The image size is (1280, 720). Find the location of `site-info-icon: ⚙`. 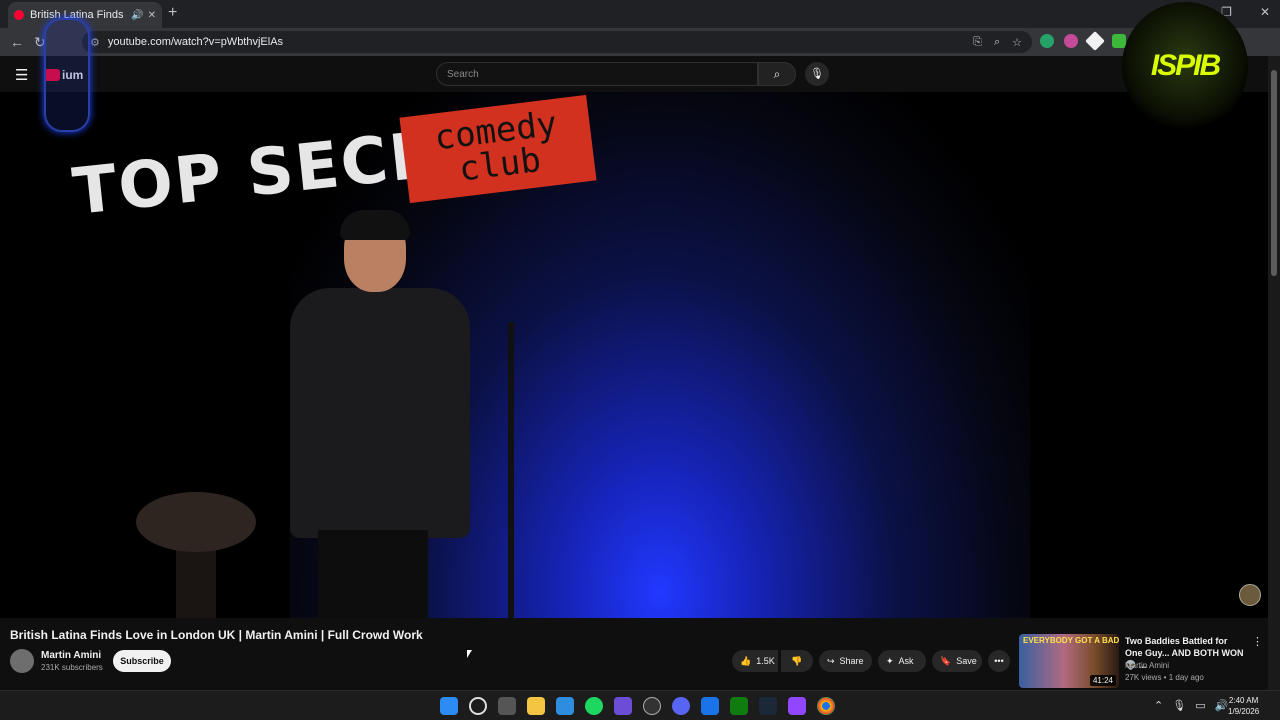

site-info-icon: ⚙ is located at coordinates (95, 42).